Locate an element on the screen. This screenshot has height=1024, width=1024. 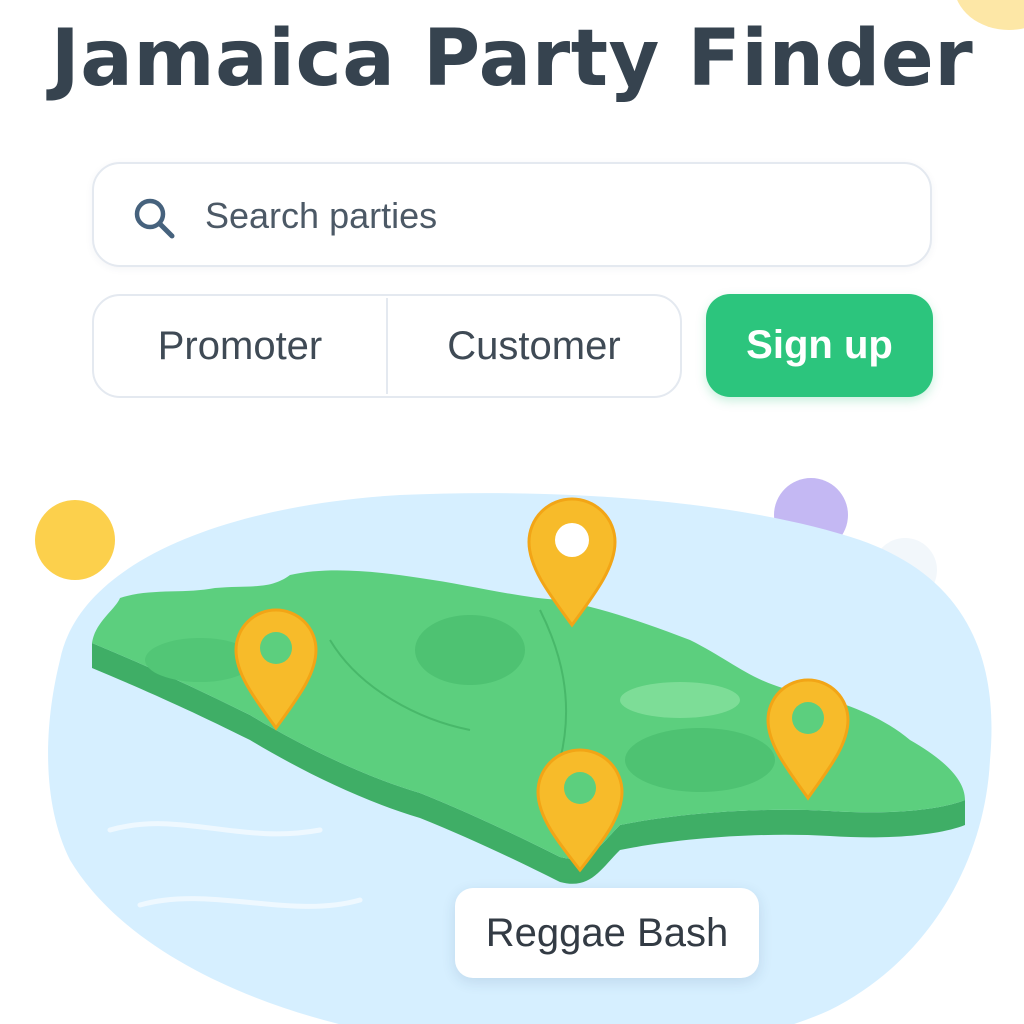
search-icon is located at coordinates (154, 218).